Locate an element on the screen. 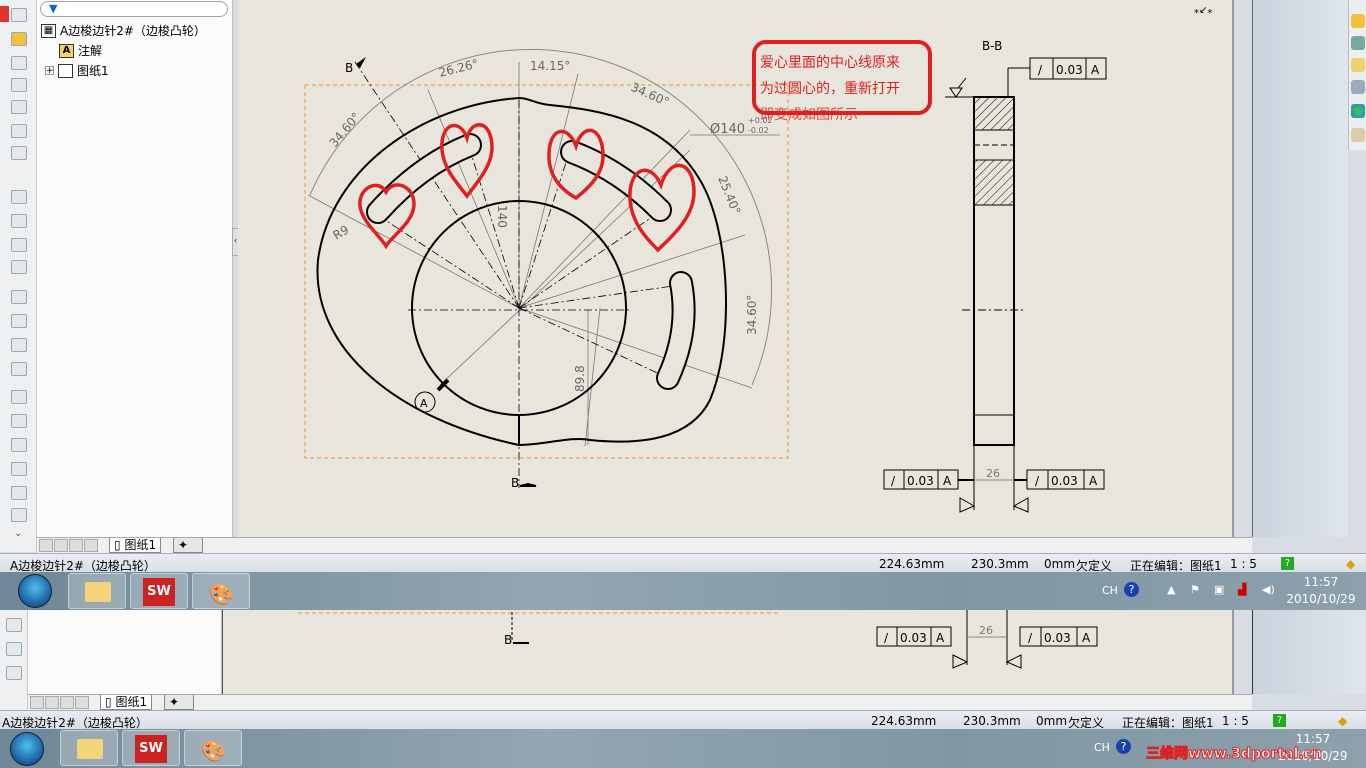 Image resolution: width=1366 pixels, height=768 pixels. cam-outer-profile is located at coordinates (522, 271).